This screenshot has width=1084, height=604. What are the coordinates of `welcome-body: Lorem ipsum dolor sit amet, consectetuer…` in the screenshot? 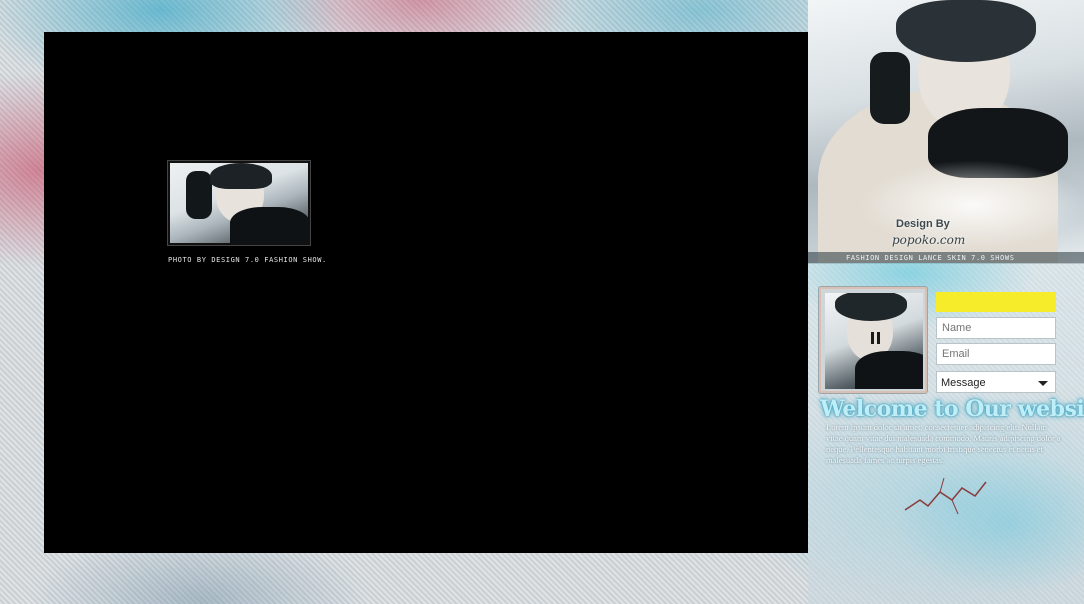 It's located at (943, 443).